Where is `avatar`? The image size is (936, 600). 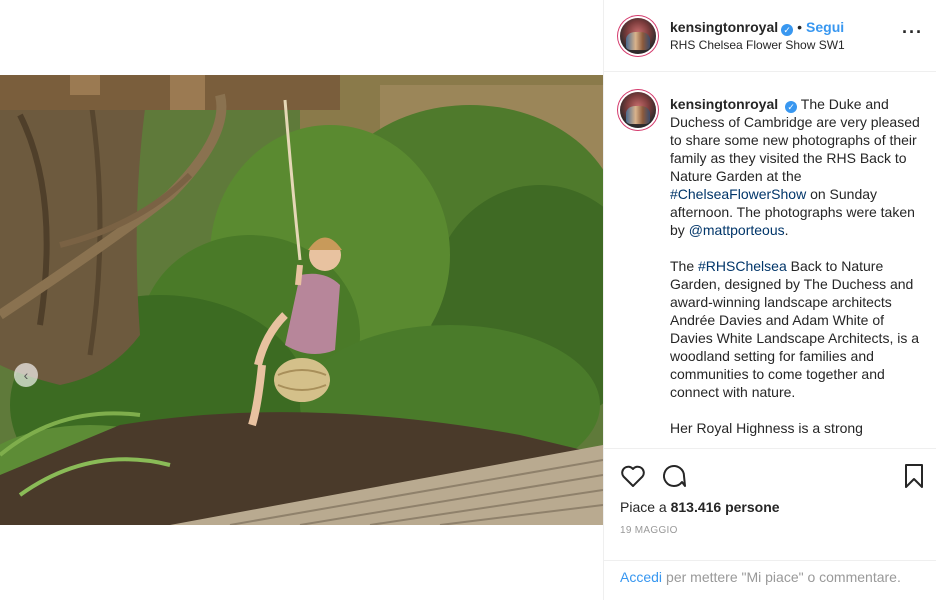
avatar is located at coordinates (638, 36).